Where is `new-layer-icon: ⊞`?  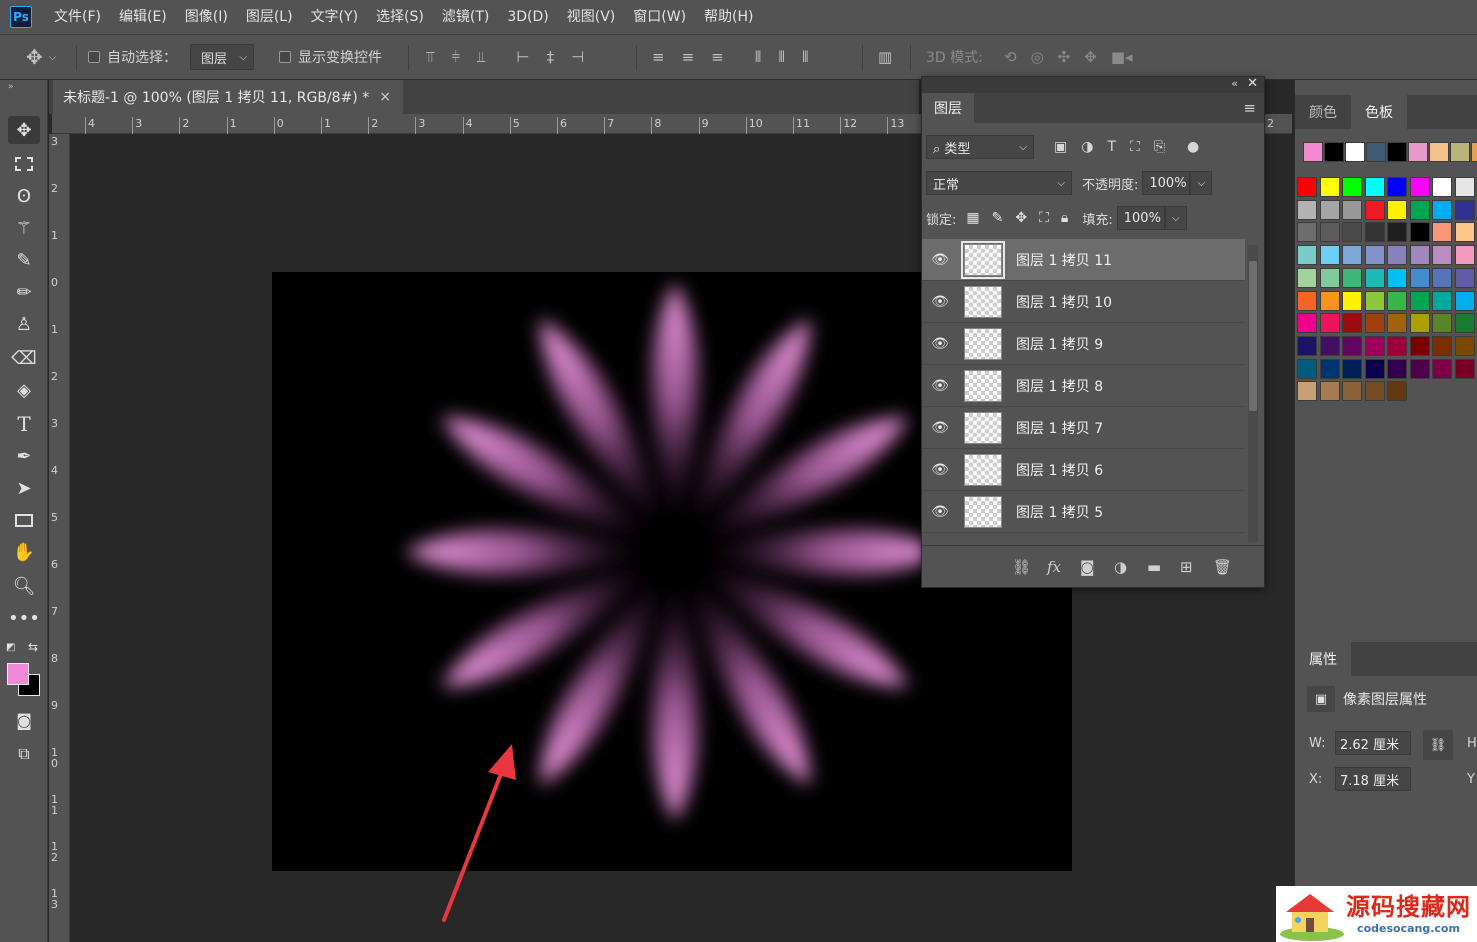 new-layer-icon: ⊞ is located at coordinates (1186, 567).